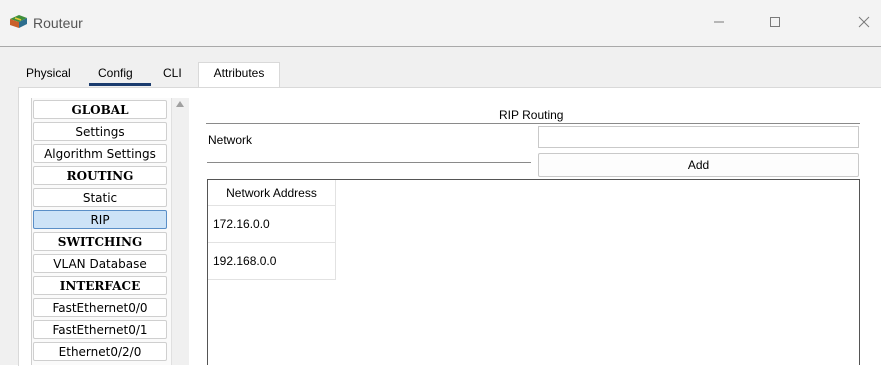 The height and width of the screenshot is (366, 881). I want to click on sidebar-header-routing: ROUTING, so click(100, 175).